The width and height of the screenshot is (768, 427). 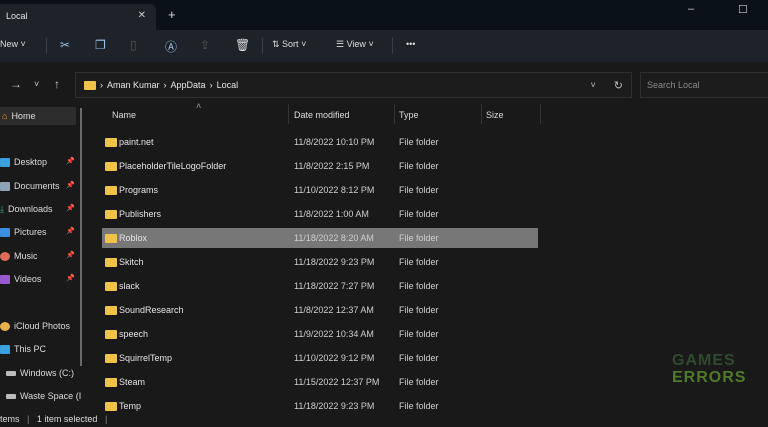 What do you see at coordinates (5, 279) in the screenshot?
I see `videos-icon` at bounding box center [5, 279].